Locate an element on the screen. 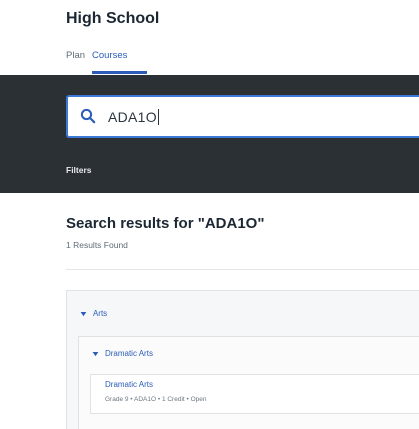 The height and width of the screenshot is (429, 419). results-title: Search results for "ADA1O" is located at coordinates (165, 223).